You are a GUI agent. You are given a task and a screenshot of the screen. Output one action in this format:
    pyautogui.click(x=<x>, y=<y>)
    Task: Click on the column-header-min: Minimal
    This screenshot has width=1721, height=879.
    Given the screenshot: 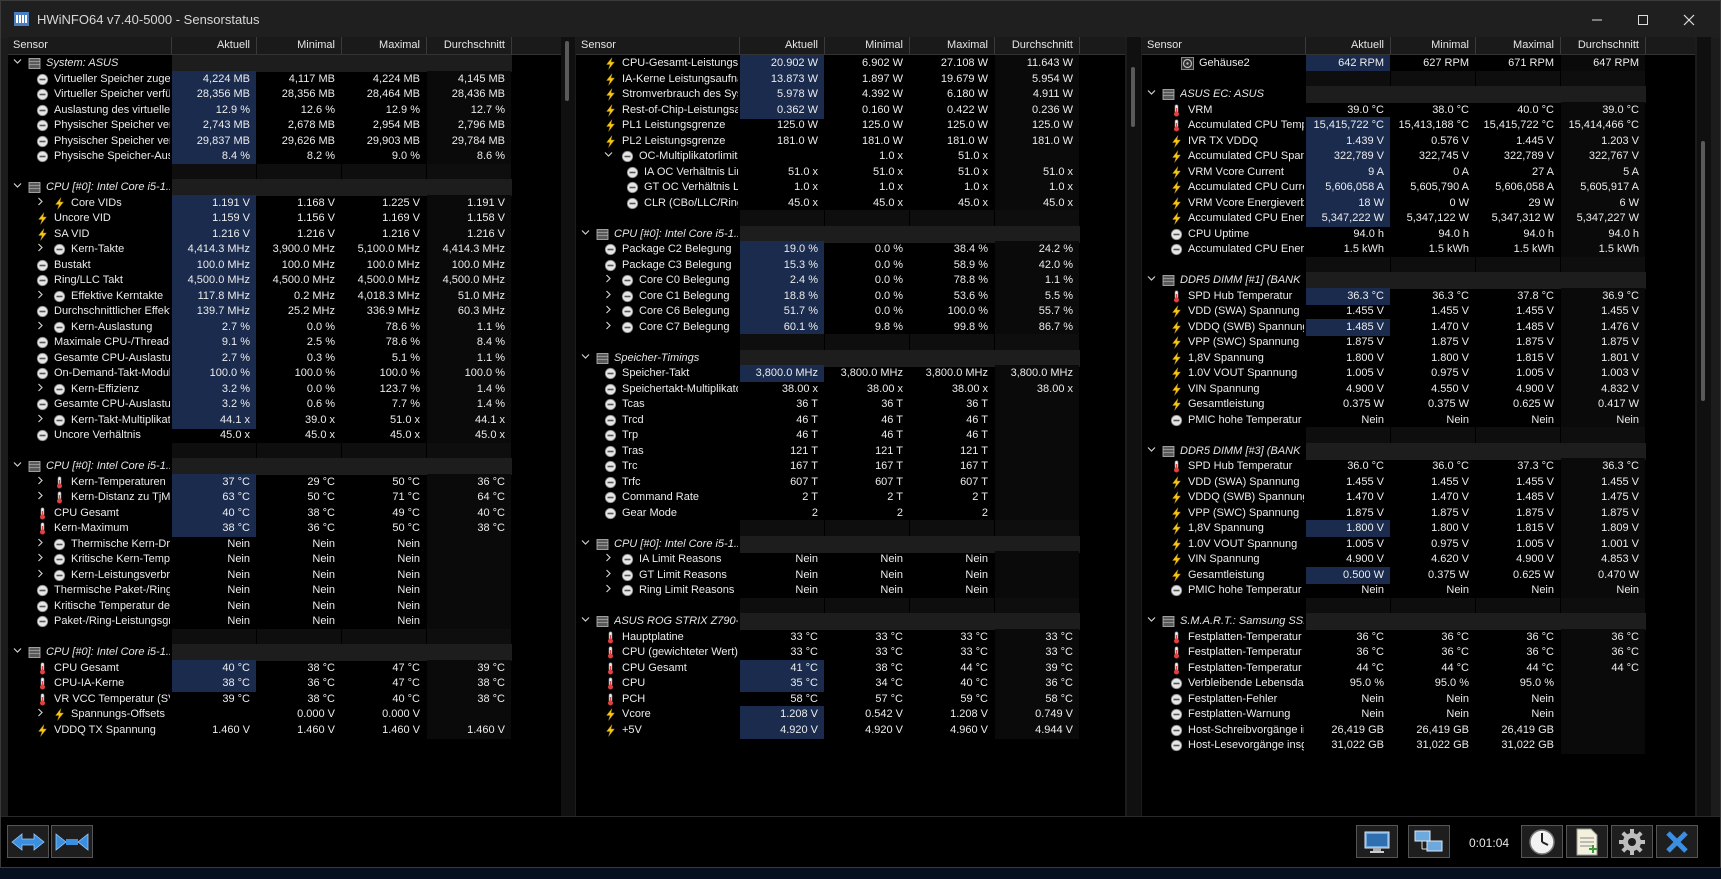 What is the action you would take?
    pyautogui.click(x=867, y=45)
    